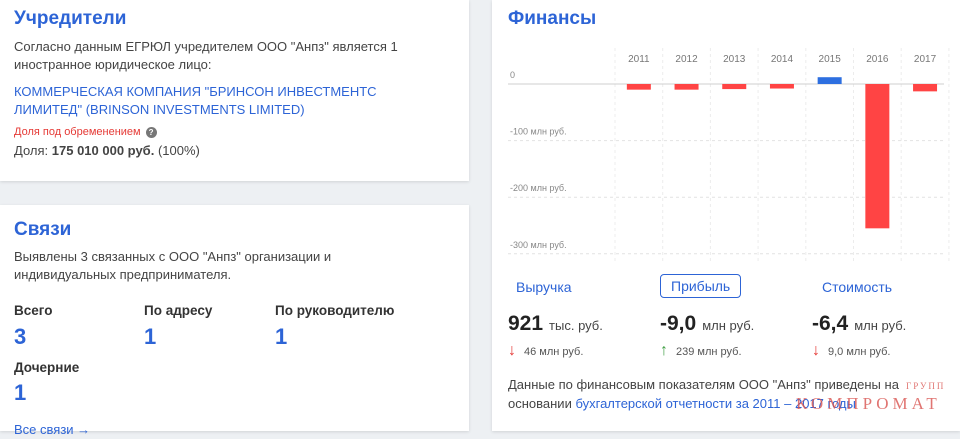  I want to click on tab-value: Стоимость, so click(857, 287).